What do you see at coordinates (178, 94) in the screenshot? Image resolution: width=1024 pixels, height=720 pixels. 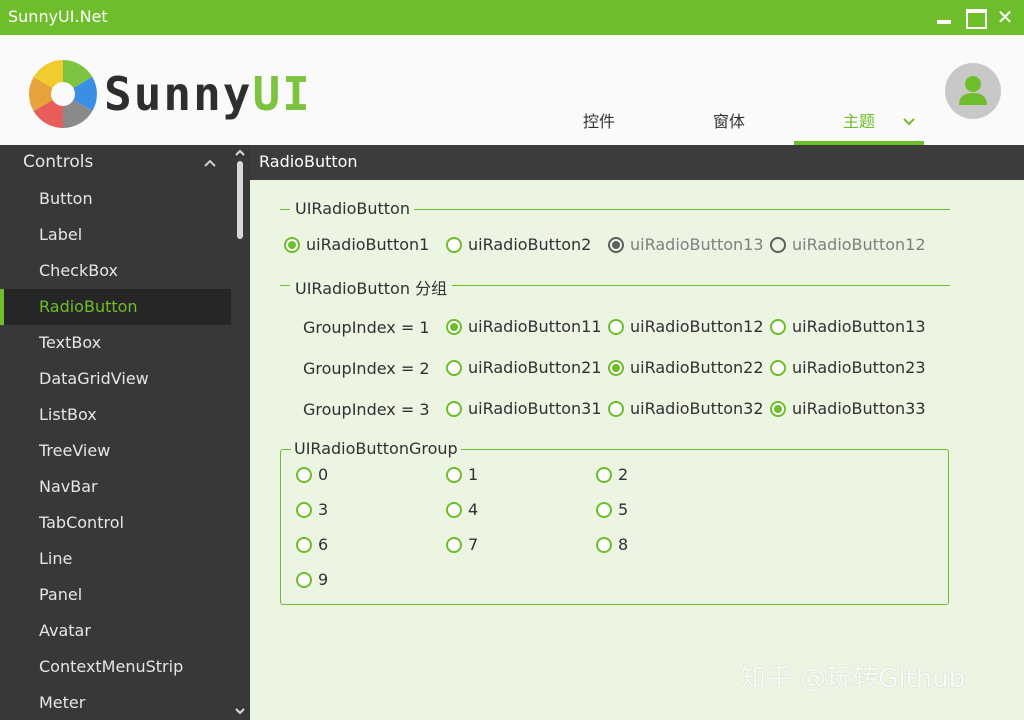 I see `logo-text-dark: Sunny` at bounding box center [178, 94].